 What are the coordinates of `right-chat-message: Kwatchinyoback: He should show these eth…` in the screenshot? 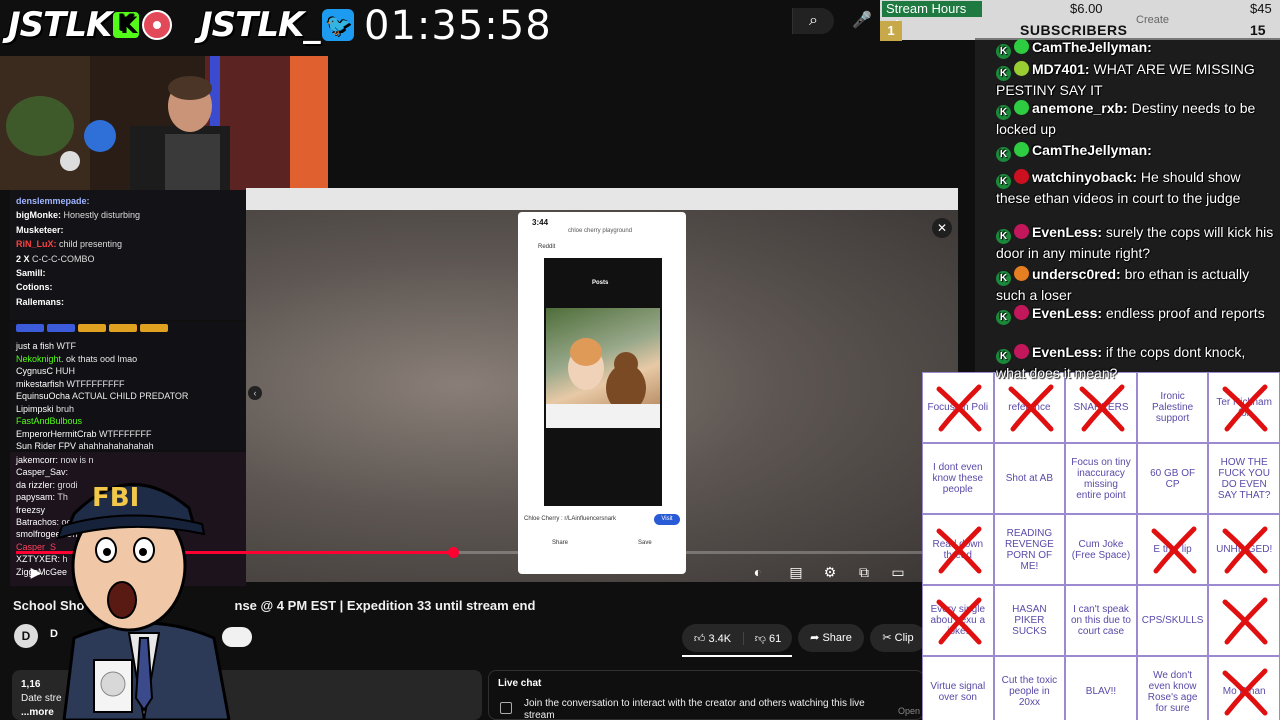 It's located at (1136, 188).